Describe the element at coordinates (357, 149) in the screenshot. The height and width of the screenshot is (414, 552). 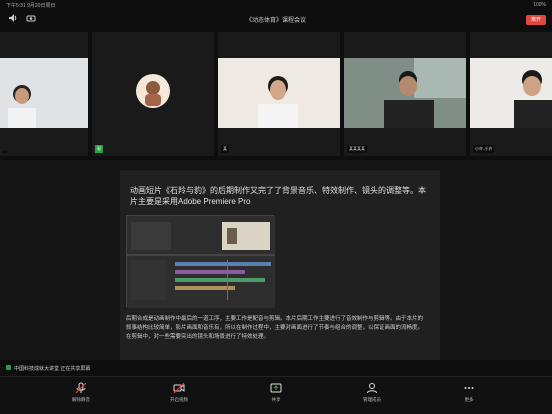
I see `participant-name: 某某某某` at that location.